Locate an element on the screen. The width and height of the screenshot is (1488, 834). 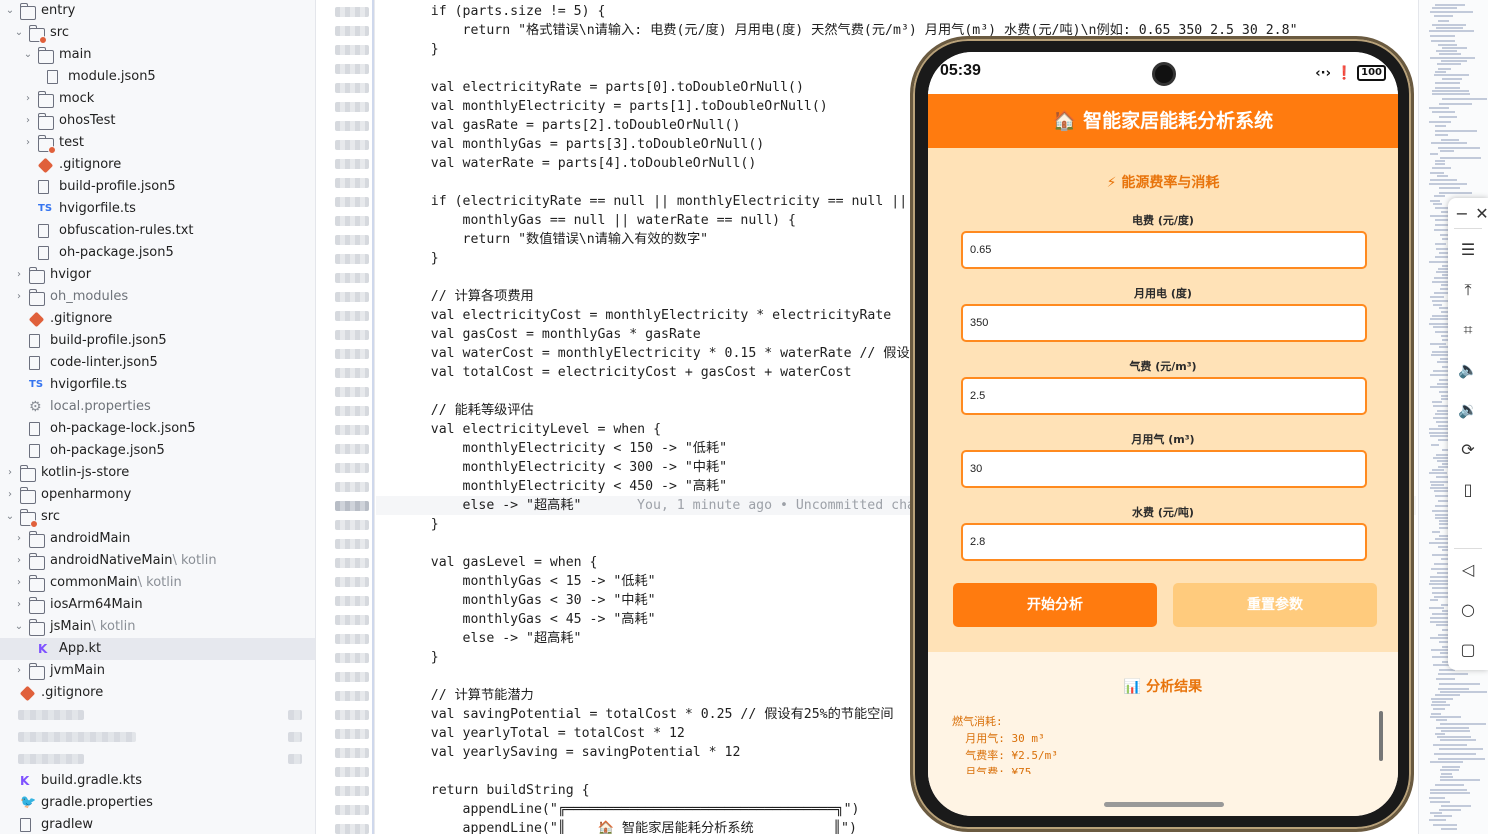
git-file-icon is located at coordinates (27, 693).